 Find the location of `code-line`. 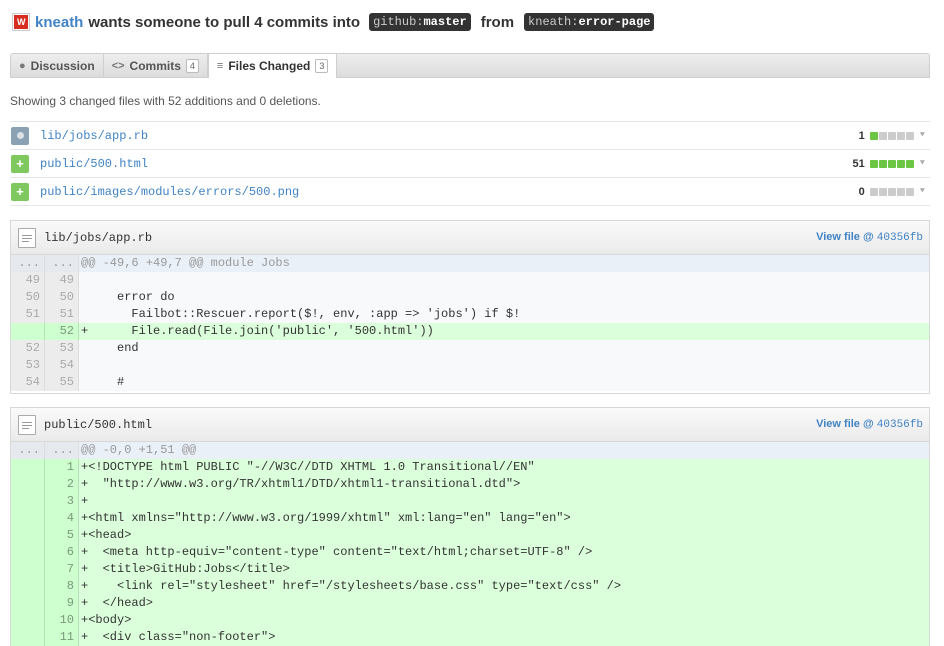

code-line is located at coordinates (504, 280).